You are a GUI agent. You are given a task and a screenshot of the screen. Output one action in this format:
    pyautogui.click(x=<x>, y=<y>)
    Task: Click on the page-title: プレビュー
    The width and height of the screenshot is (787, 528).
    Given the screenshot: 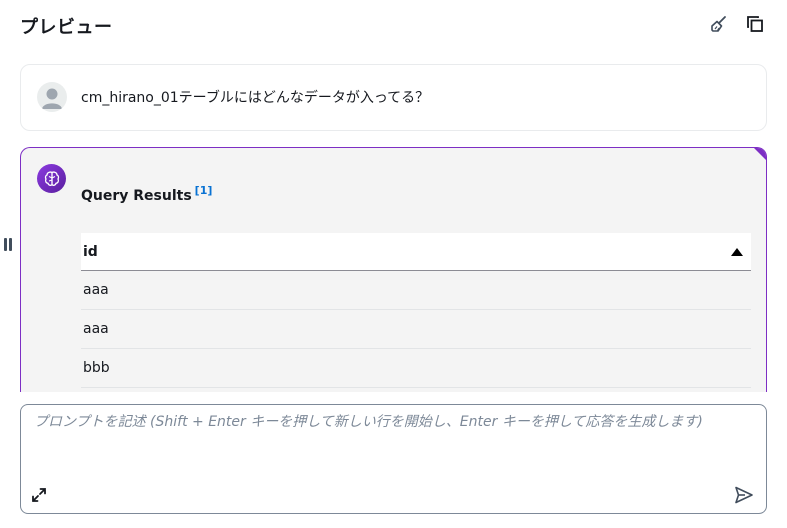 What is the action you would take?
    pyautogui.click(x=66, y=27)
    